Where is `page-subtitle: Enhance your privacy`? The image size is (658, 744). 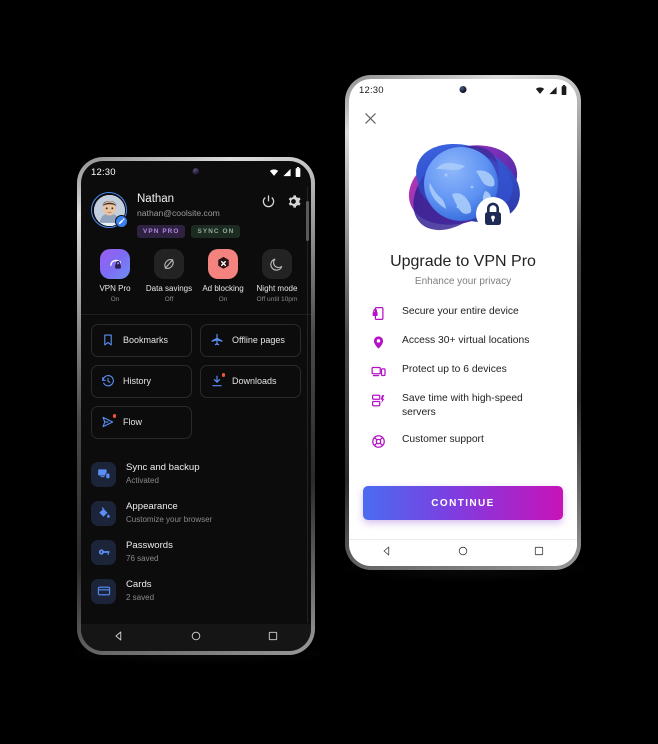 page-subtitle: Enhance your privacy is located at coordinates (463, 281).